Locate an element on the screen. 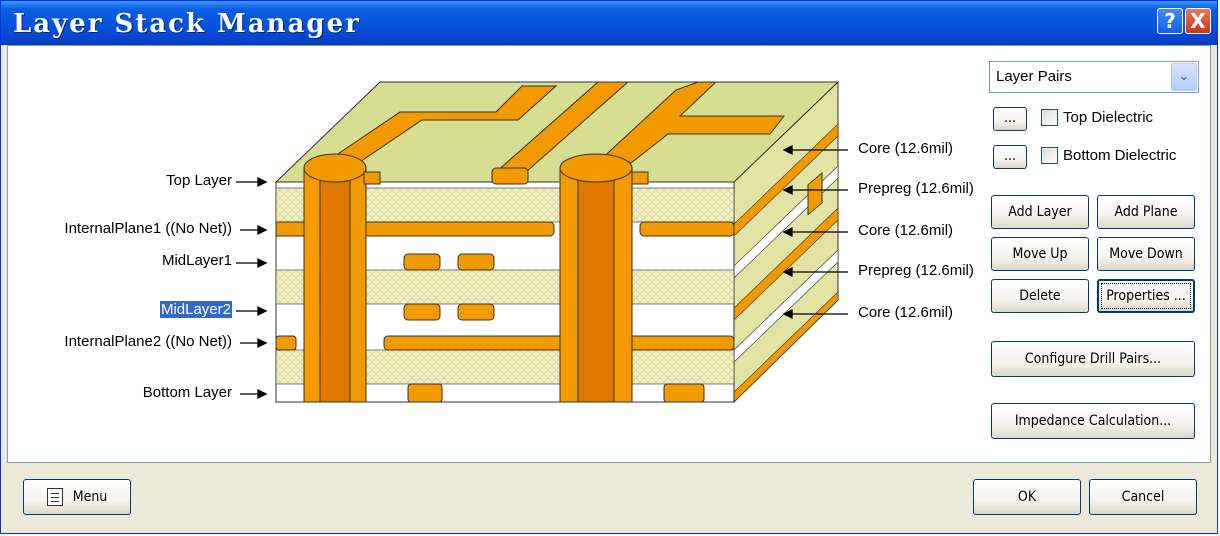 The height and width of the screenshot is (536, 1220). label-internal-plane-2: InternalPlane2 ((No Net)) is located at coordinates (148, 341).